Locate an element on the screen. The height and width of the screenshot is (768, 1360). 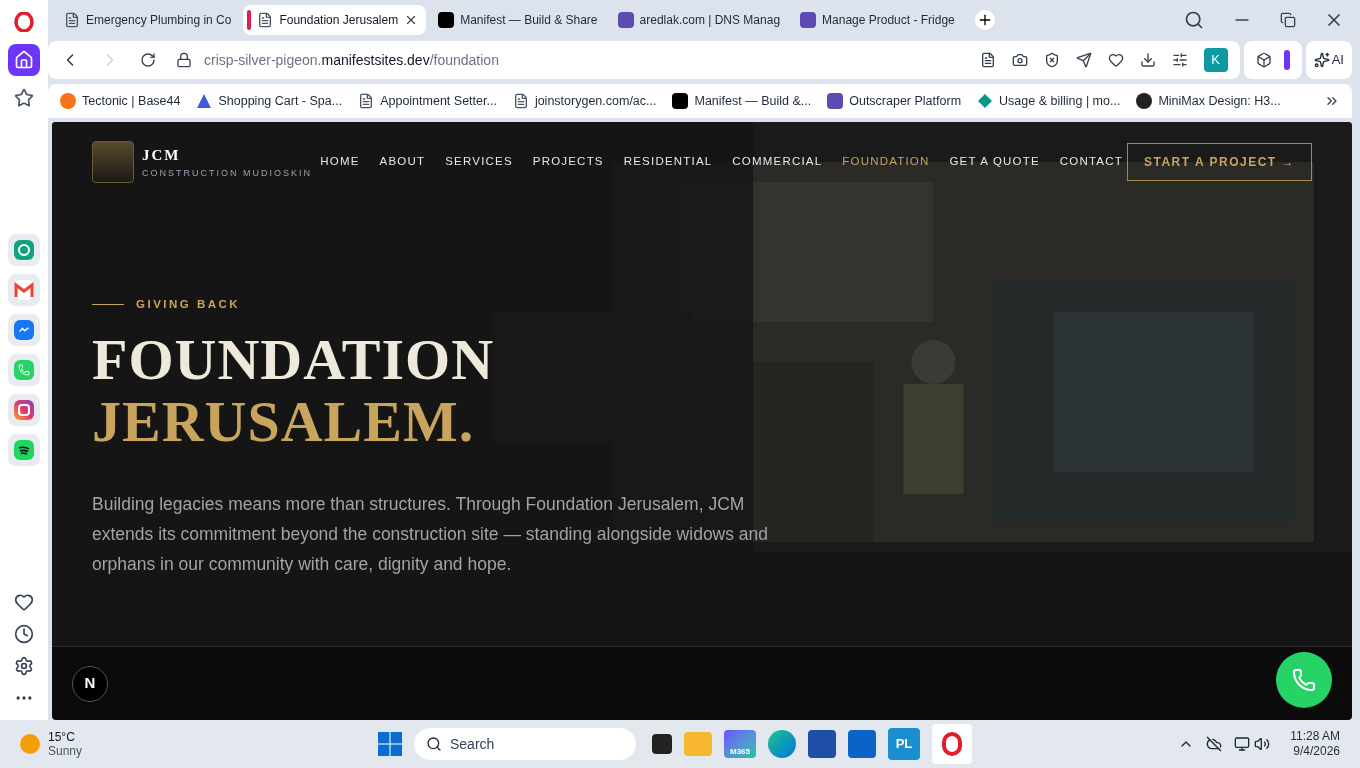
settings-icon is located at coordinates (24, 666).